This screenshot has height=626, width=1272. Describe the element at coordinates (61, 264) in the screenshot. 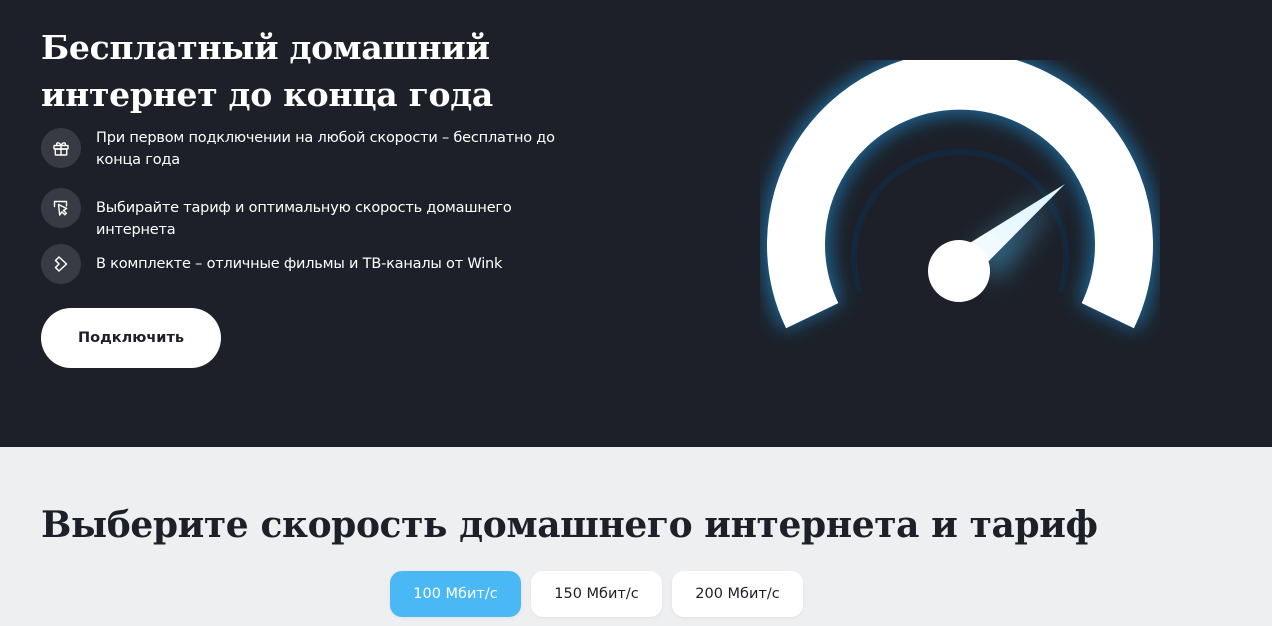

I see `wink-play-icon` at that location.